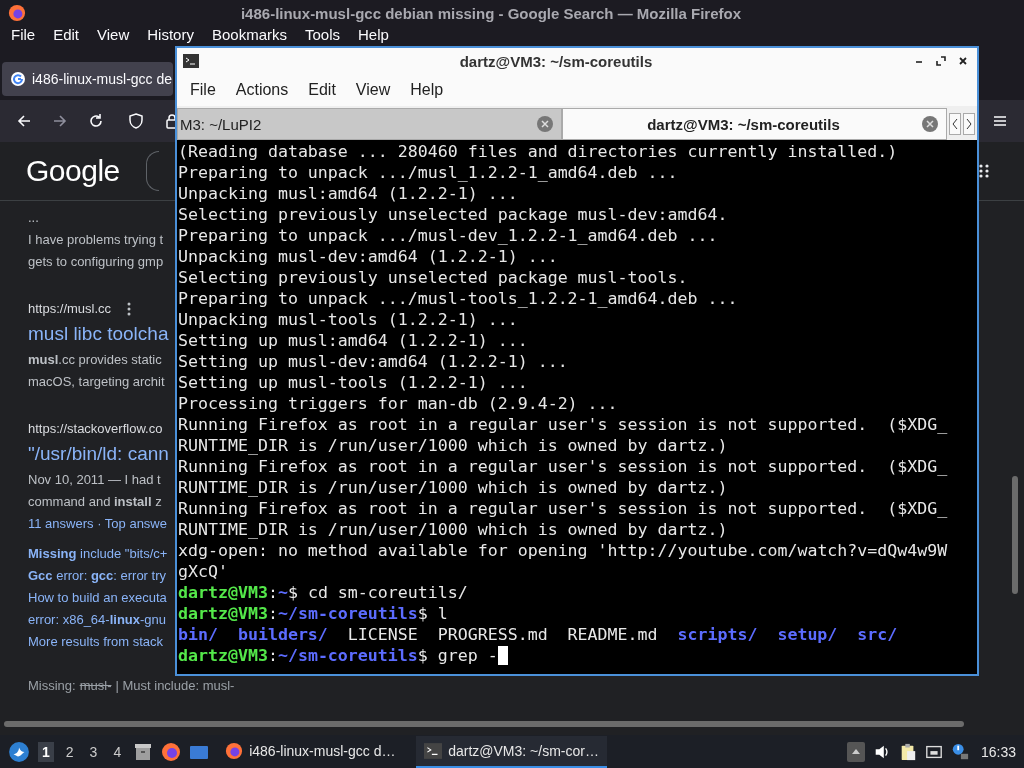 The image size is (1024, 768). What do you see at coordinates (484, 724) in the screenshot?
I see `horizontal-scrollbar` at bounding box center [484, 724].